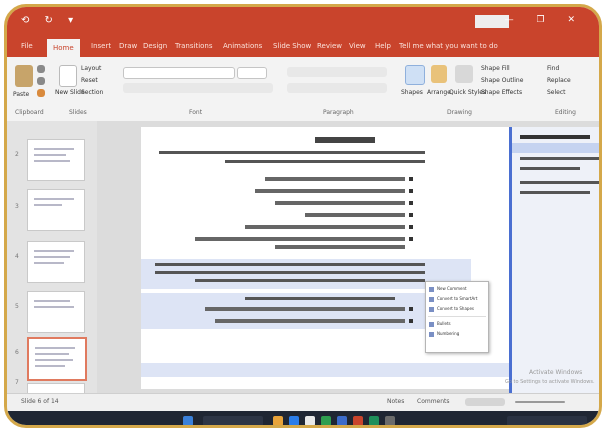 Image resolution: width=608 pixels, height=434 pixels. What do you see at coordinates (91, 68) in the screenshot?
I see `layout-button: Layout` at bounding box center [91, 68].